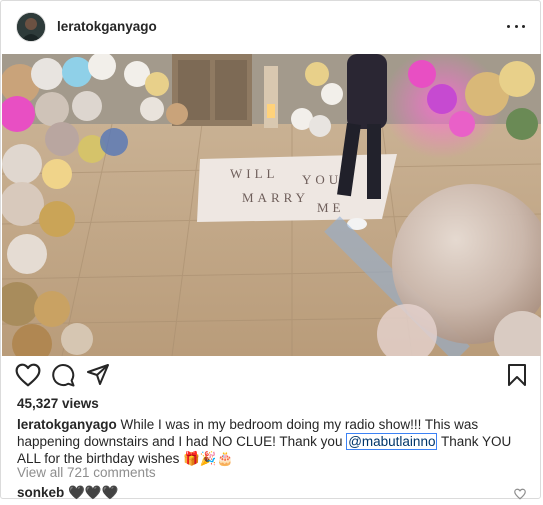 The height and width of the screenshot is (505, 543). I want to click on post-username: leratokganyago, so click(107, 26).